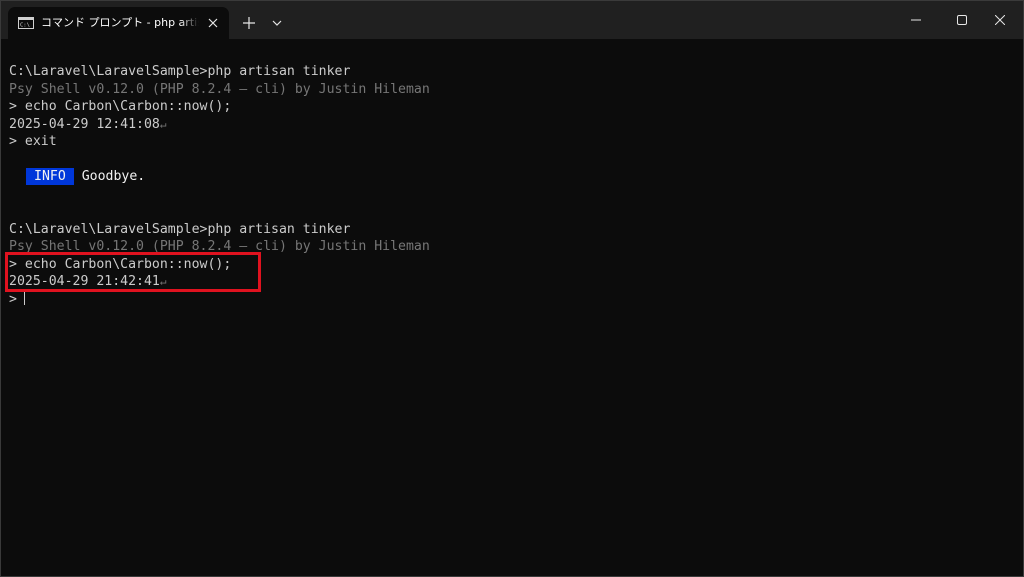 This screenshot has width=1024, height=577. What do you see at coordinates (84, 124) in the screenshot?
I see `terminal-line-text: 2025-04-29 12:41:08` at bounding box center [84, 124].